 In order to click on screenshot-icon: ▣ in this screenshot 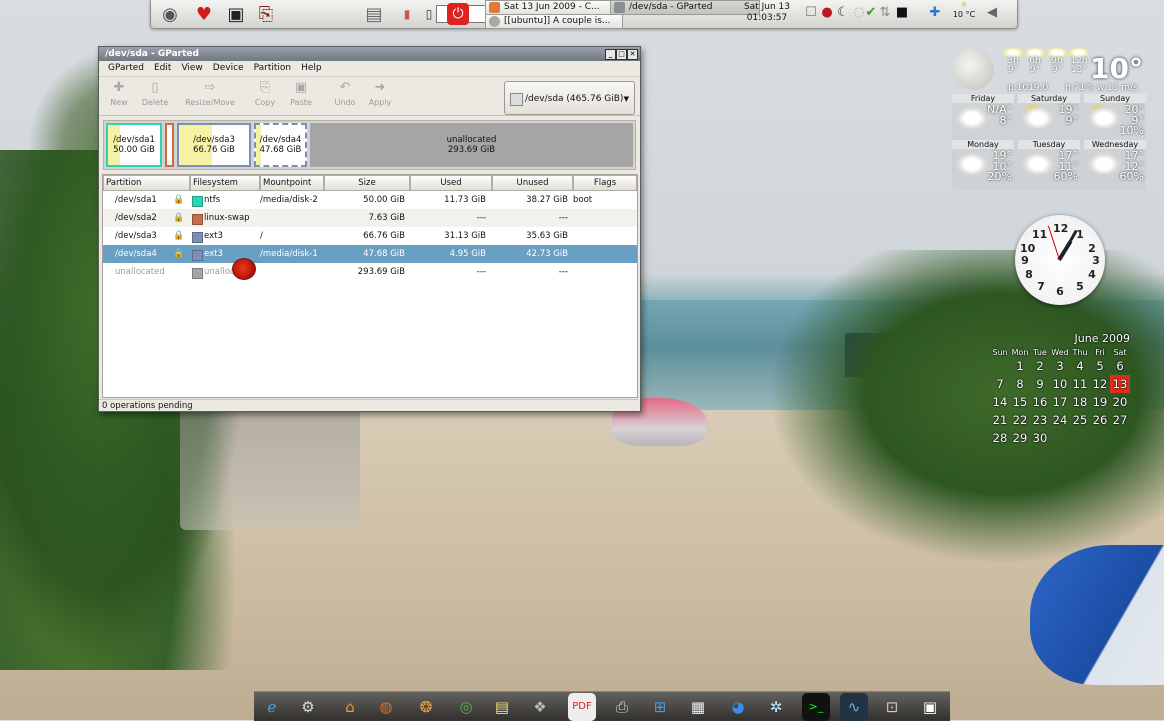, I will do `click(930, 707)`.